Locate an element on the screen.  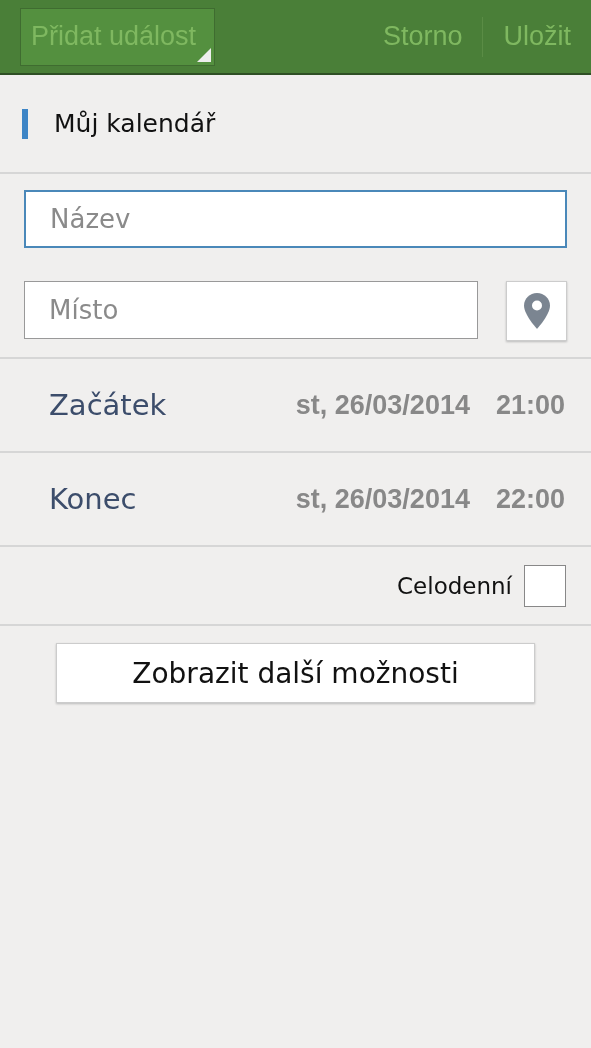
map-pin-icon is located at coordinates (536, 311).